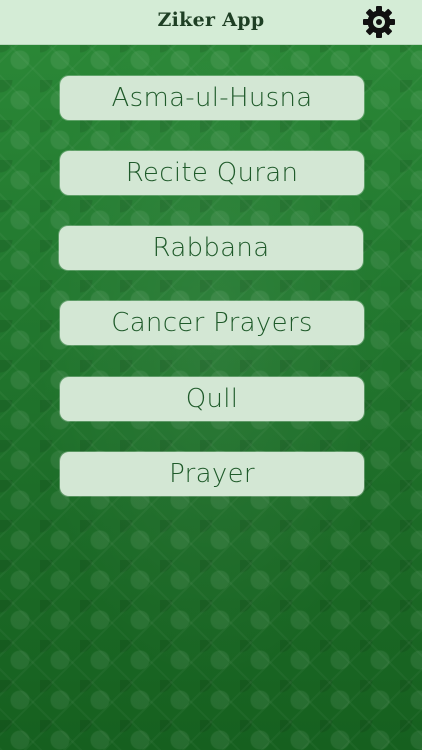  What do you see at coordinates (212, 98) in the screenshot?
I see `menu-button-asma-ul-husna: Asma-ul-Husna` at bounding box center [212, 98].